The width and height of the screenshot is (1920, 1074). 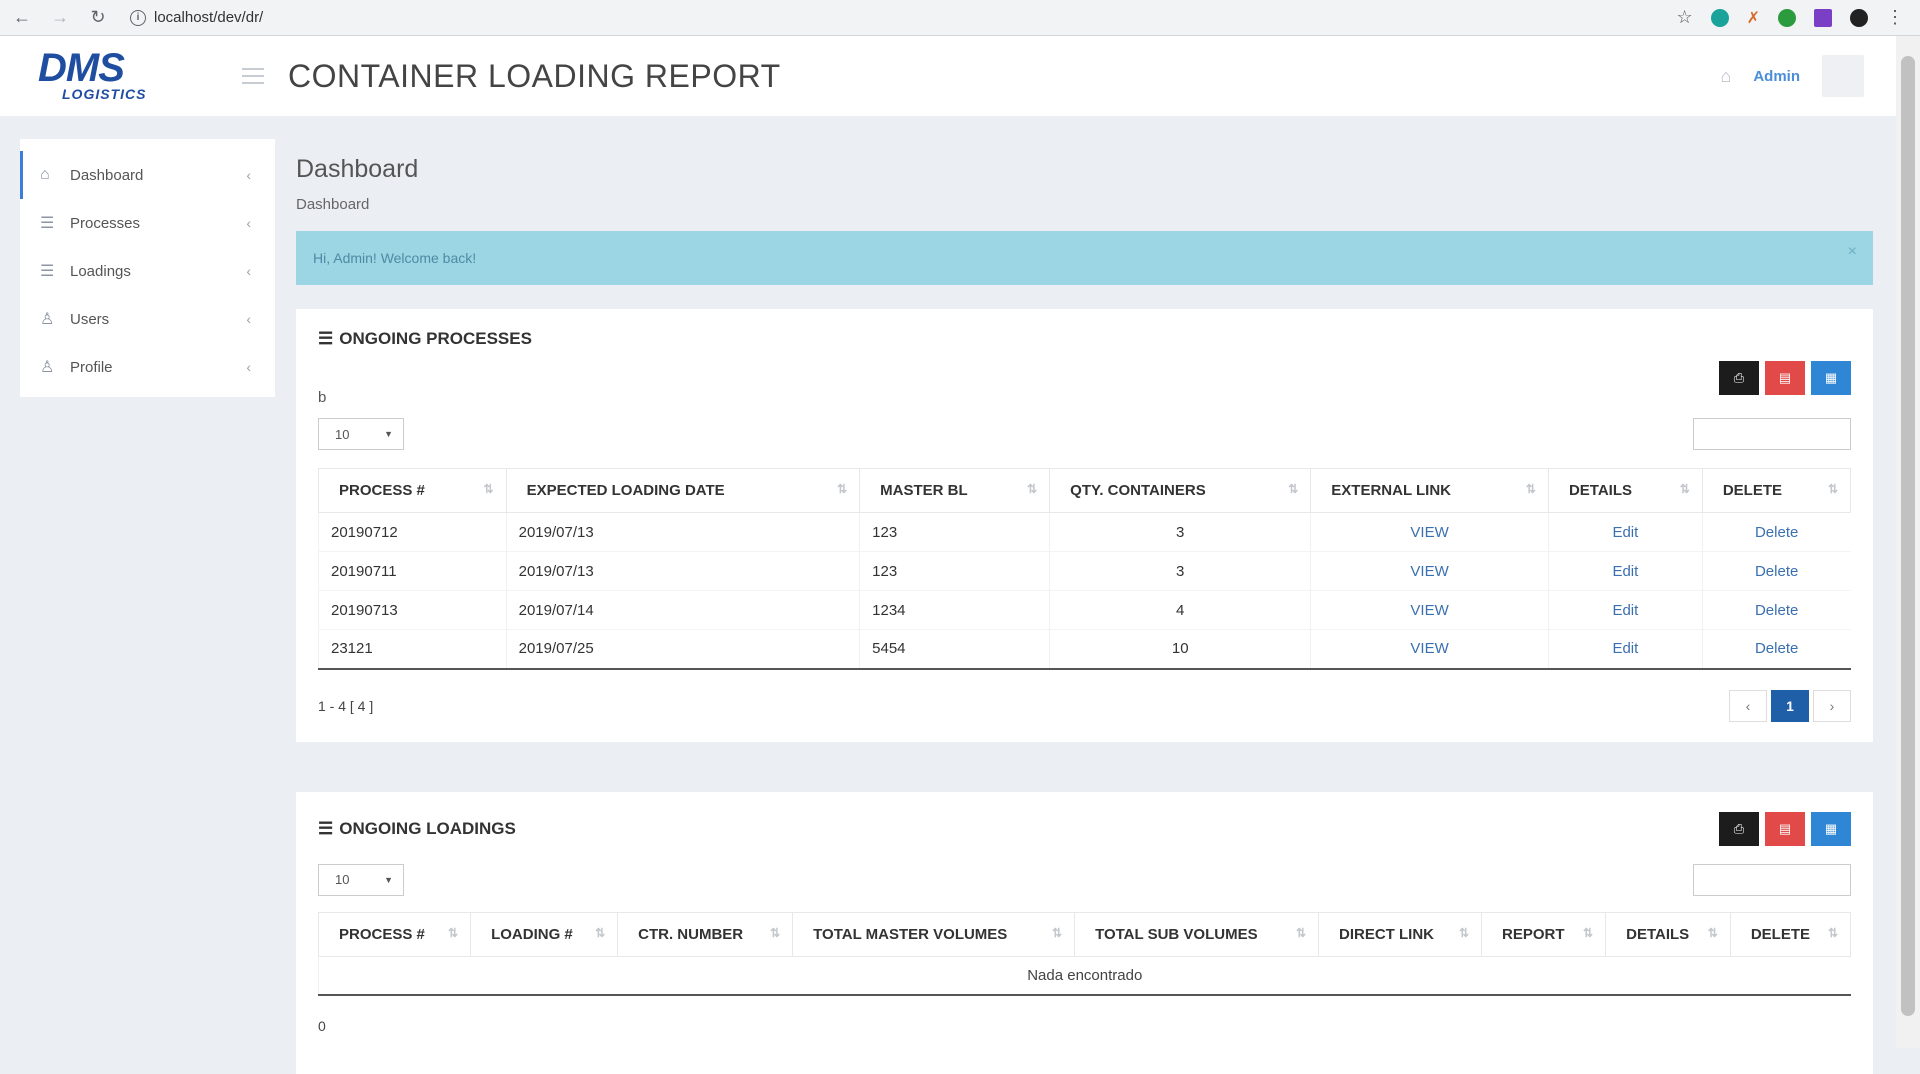 I want to click on column-header: MASTER BL⇅, so click(x=955, y=491).